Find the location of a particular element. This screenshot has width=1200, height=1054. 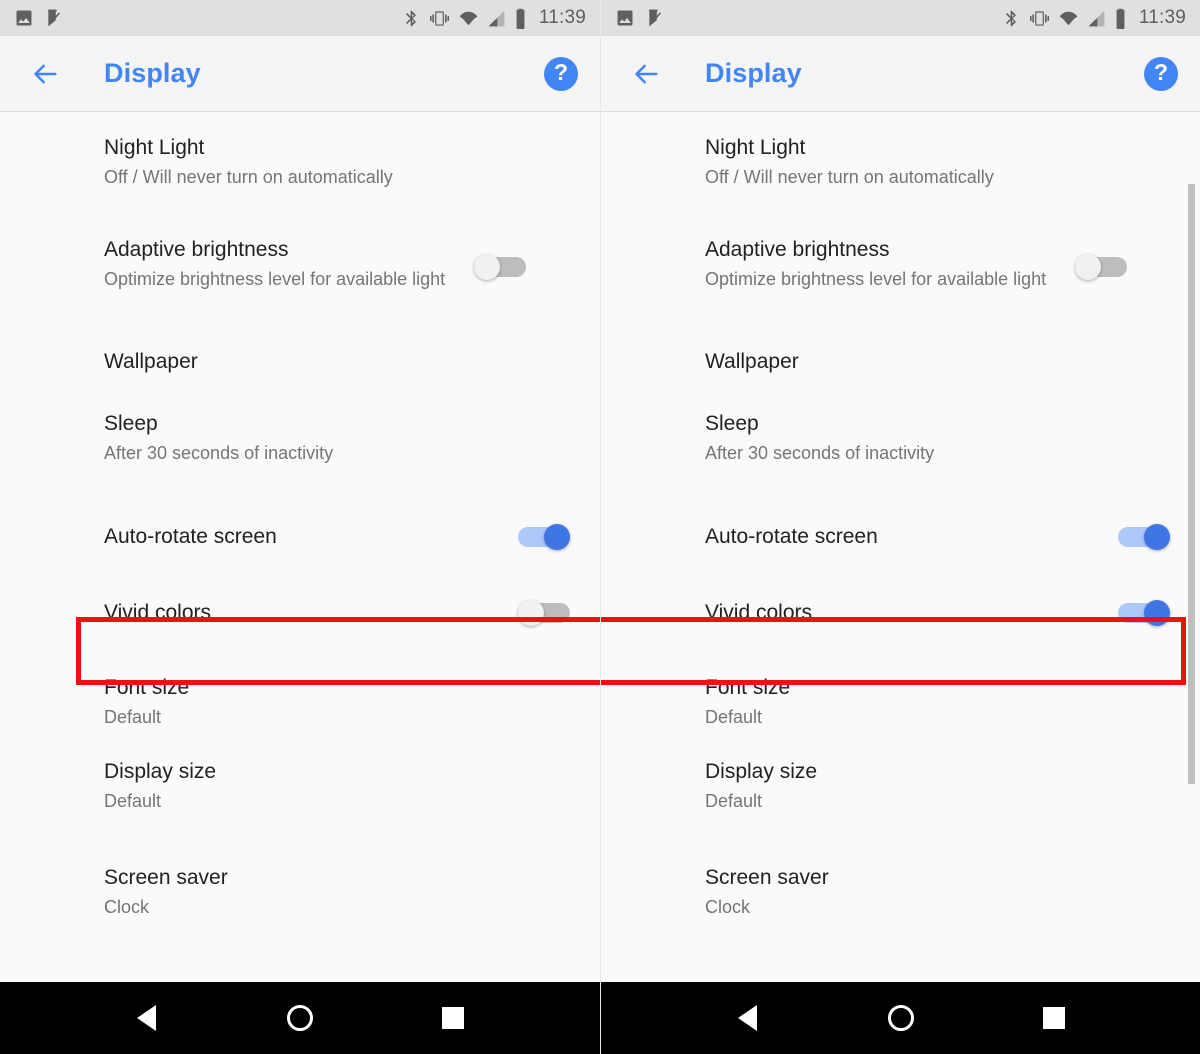

home-circle-icon is located at coordinates (900, 1018).